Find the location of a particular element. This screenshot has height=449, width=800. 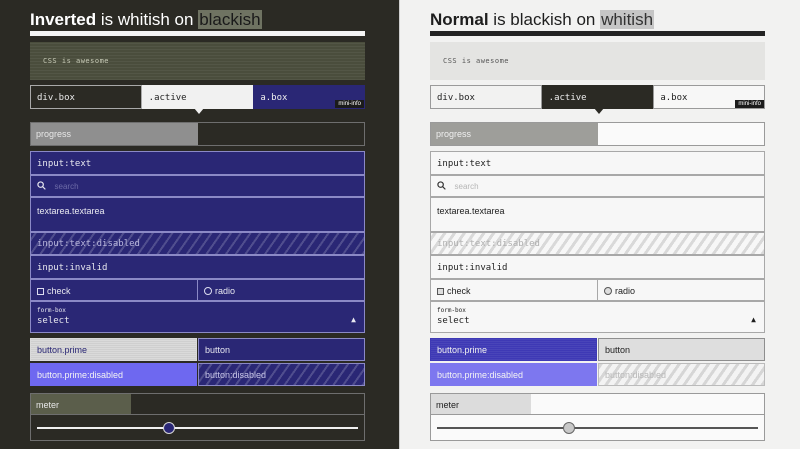

panel-title: Normal is blackish on whitish is located at coordinates (542, 20).